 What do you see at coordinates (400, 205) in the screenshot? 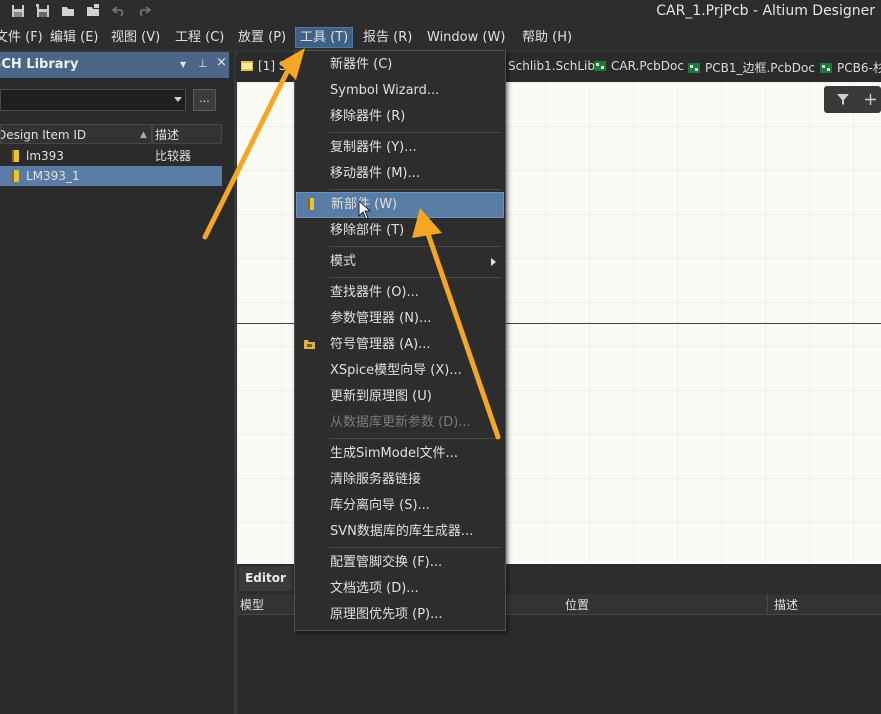
I see `menu-item-new-part: 新部件 (W)` at bounding box center [400, 205].